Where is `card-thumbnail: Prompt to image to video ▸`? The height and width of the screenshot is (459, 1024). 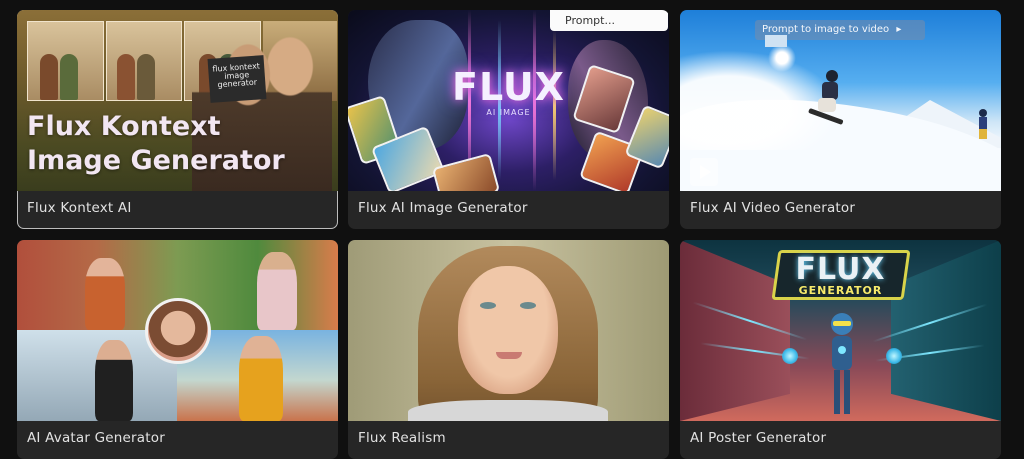
card-thumbnail: Prompt to image to video ▸ is located at coordinates (840, 100).